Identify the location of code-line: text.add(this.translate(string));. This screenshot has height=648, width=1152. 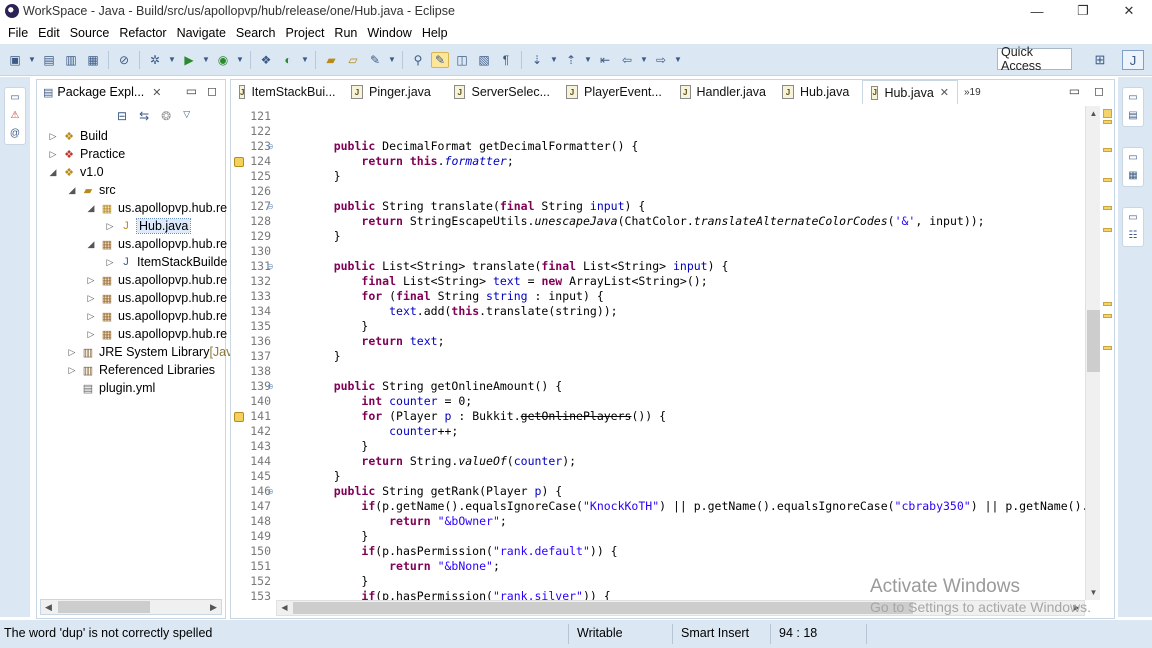
(462, 311).